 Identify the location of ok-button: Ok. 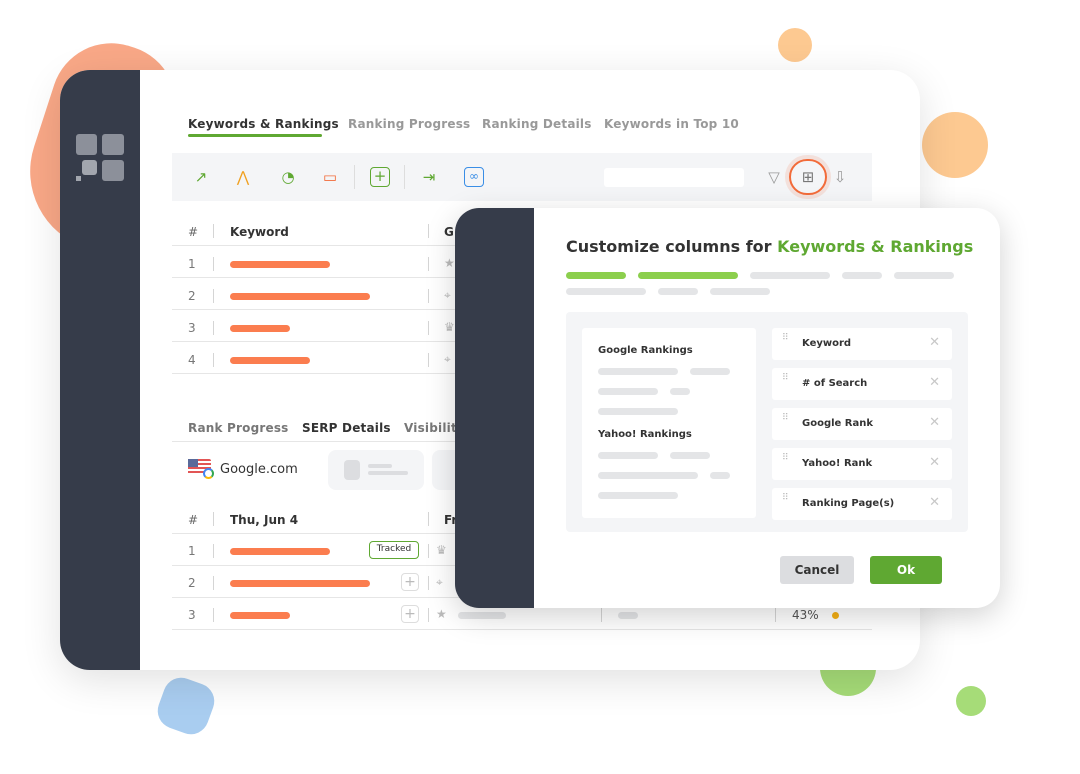
(906, 570).